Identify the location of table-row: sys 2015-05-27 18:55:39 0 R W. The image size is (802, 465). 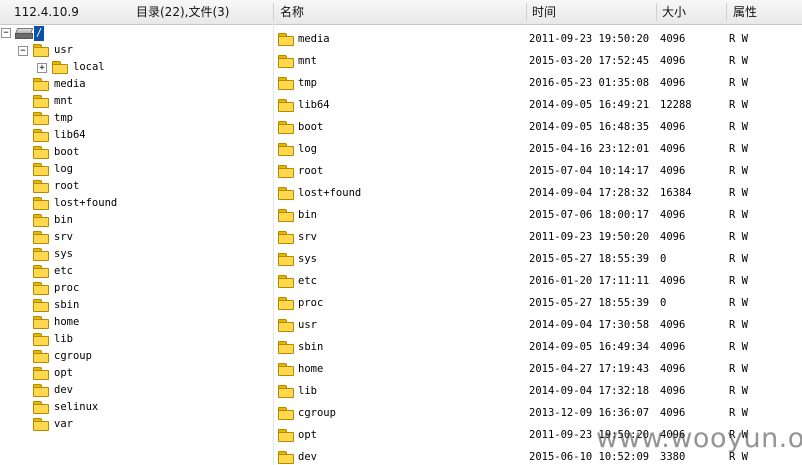
(538, 259).